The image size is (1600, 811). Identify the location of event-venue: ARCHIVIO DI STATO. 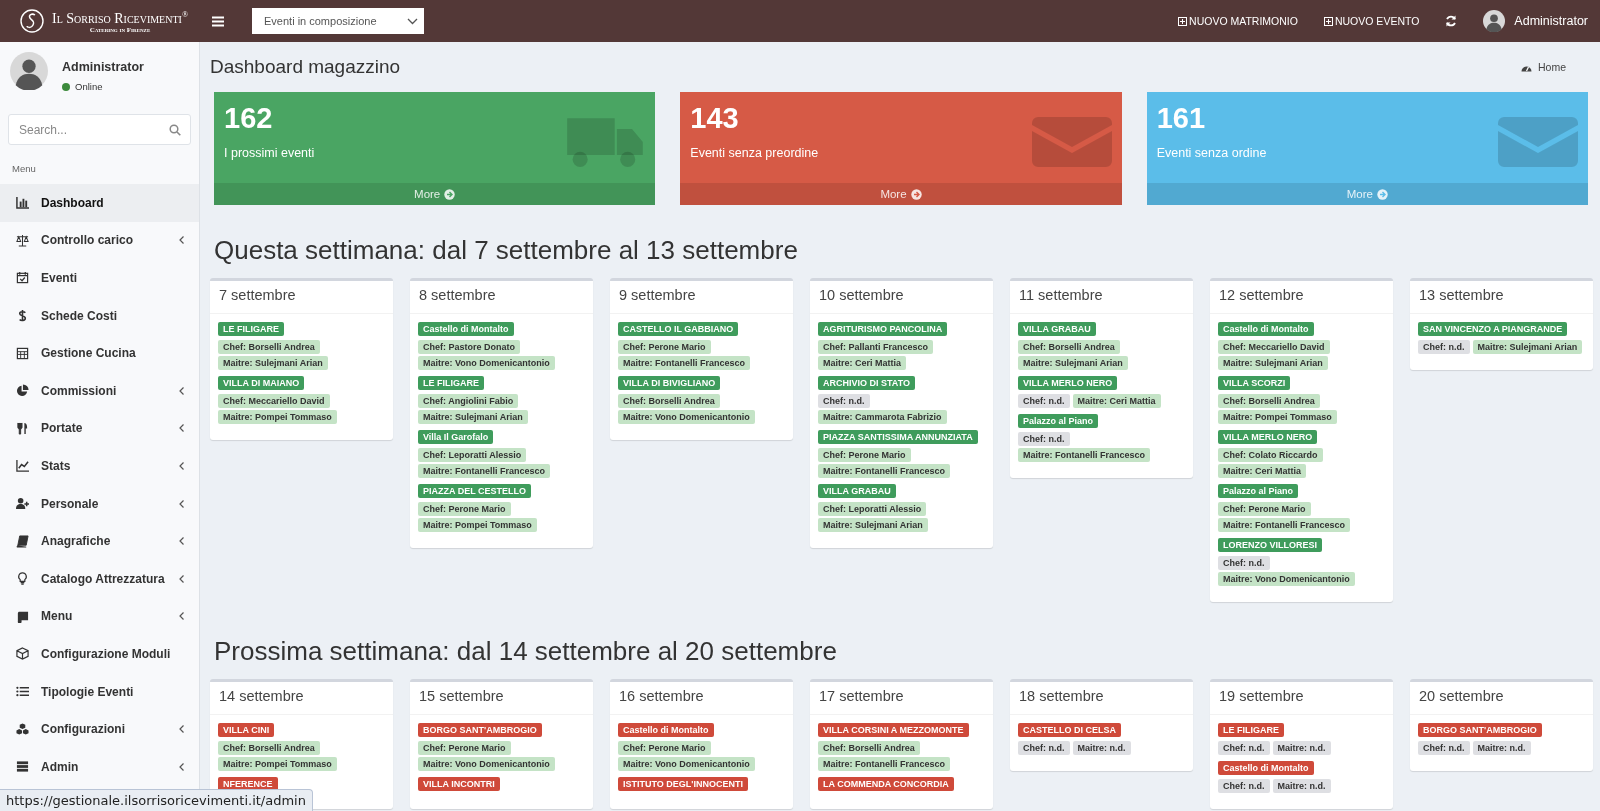
(866, 383).